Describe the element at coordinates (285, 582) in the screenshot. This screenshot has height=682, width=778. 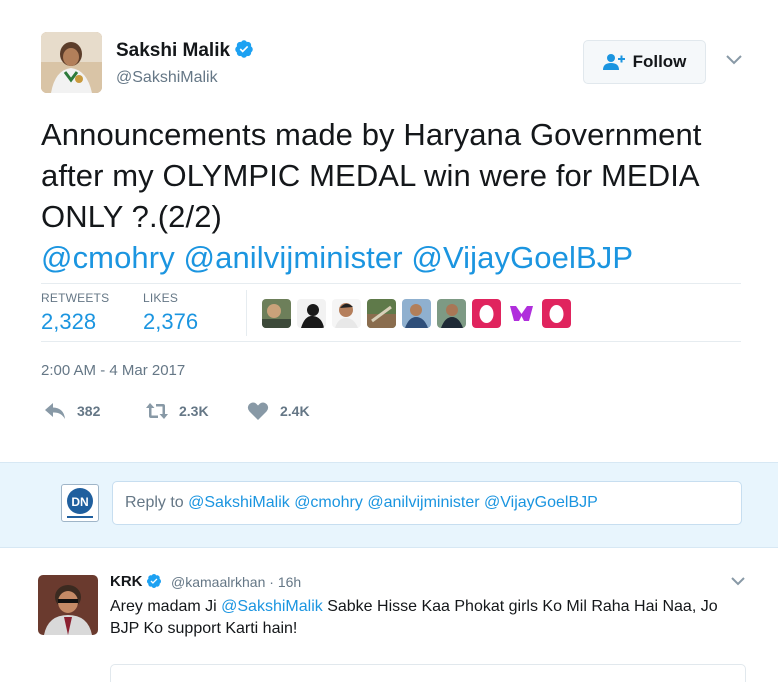
I see `reply-time: · 16h` at that location.